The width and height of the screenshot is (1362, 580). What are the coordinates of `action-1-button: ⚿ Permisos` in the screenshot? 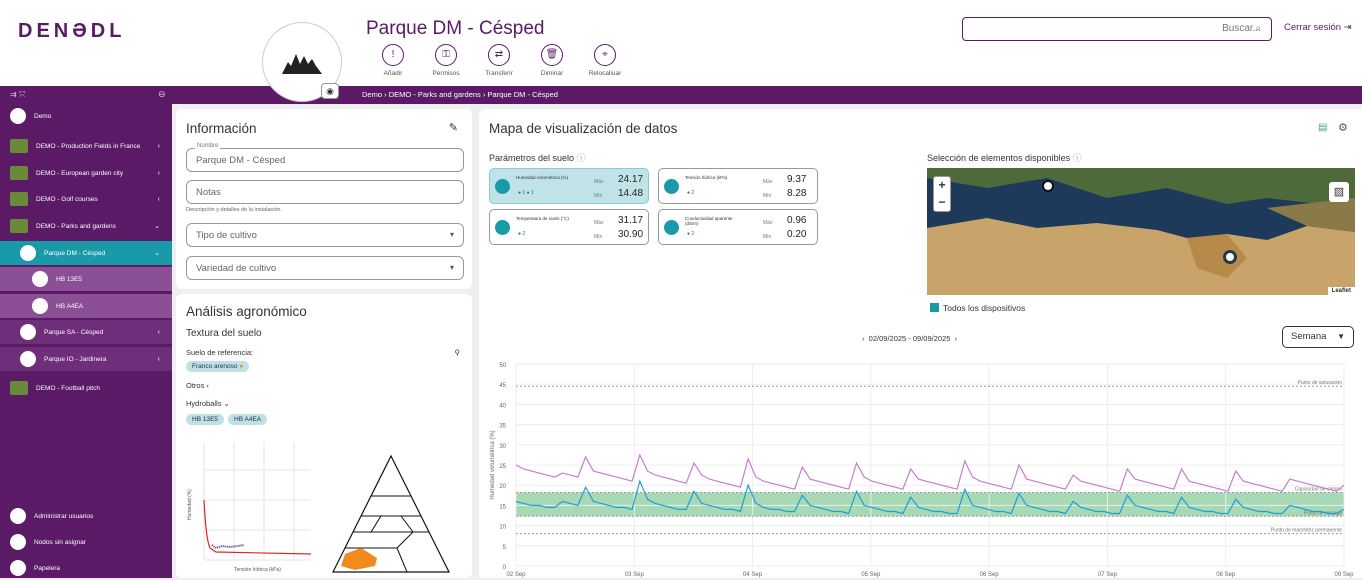 It's located at (446, 60).